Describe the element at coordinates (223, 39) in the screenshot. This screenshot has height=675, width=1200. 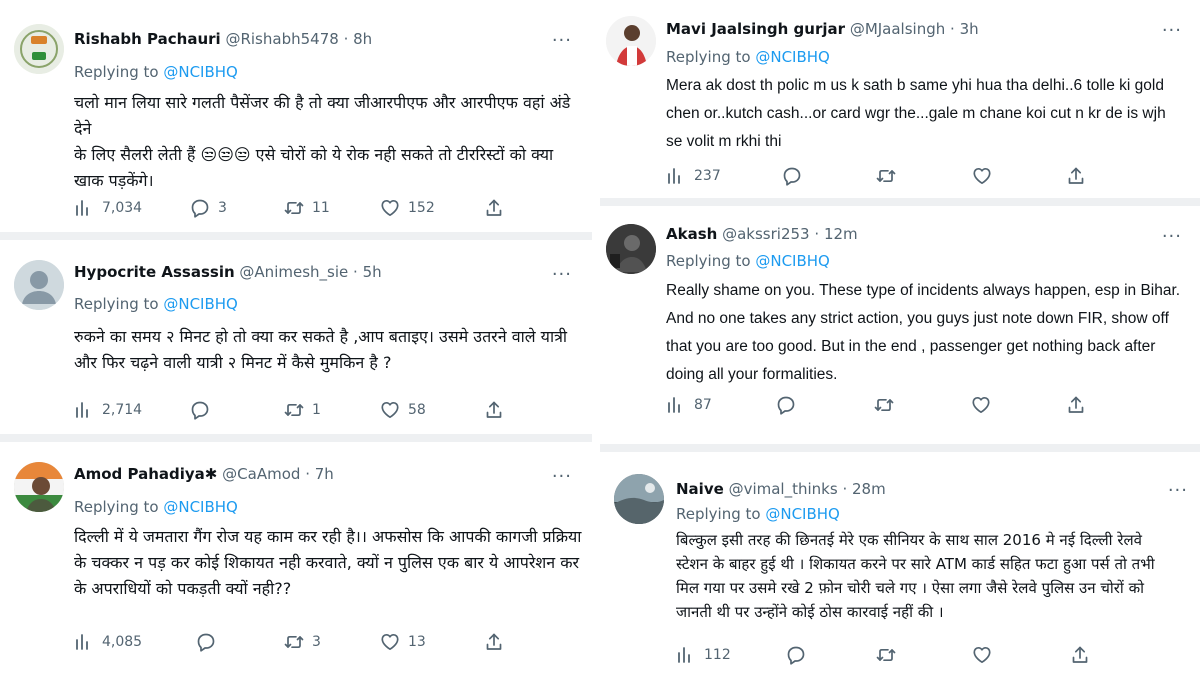
I see `tweet-header: Rishabh Pachauri @Rishabh5478 · 8h` at that location.